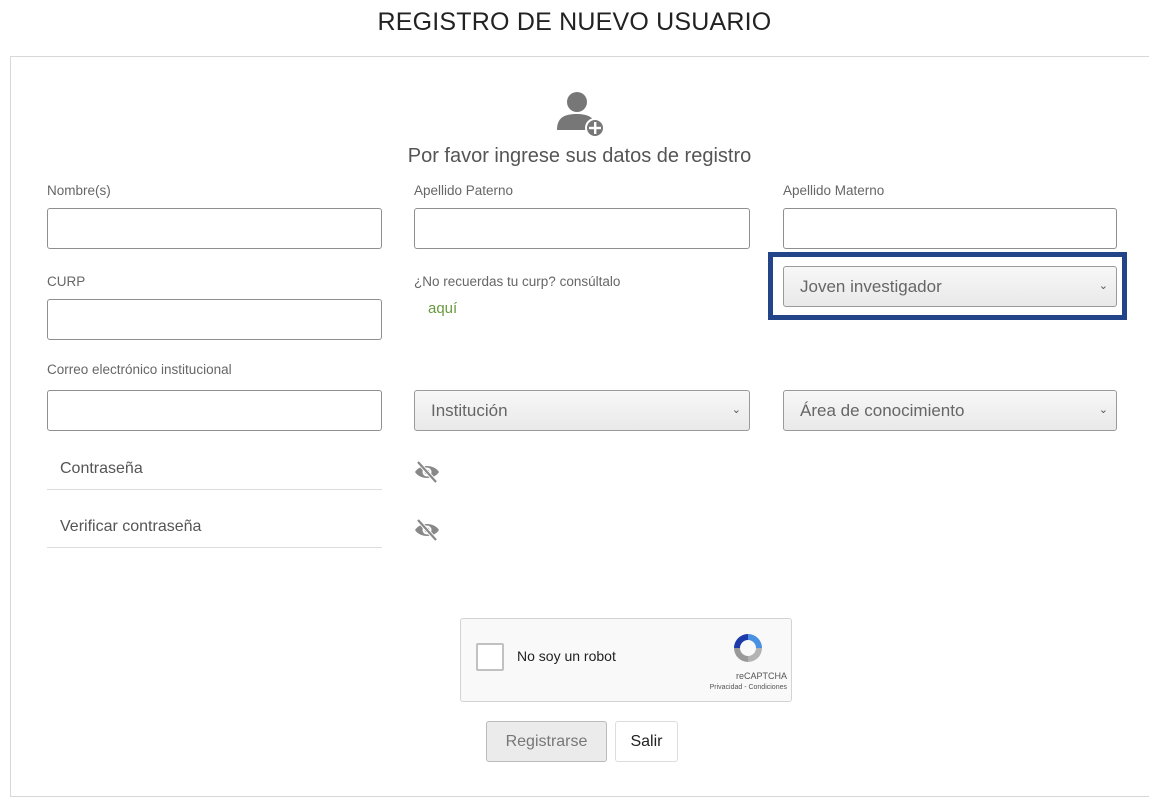 This screenshot has width=1149, height=799. What do you see at coordinates (214, 471) in the screenshot?
I see `password-input: Contraseña` at bounding box center [214, 471].